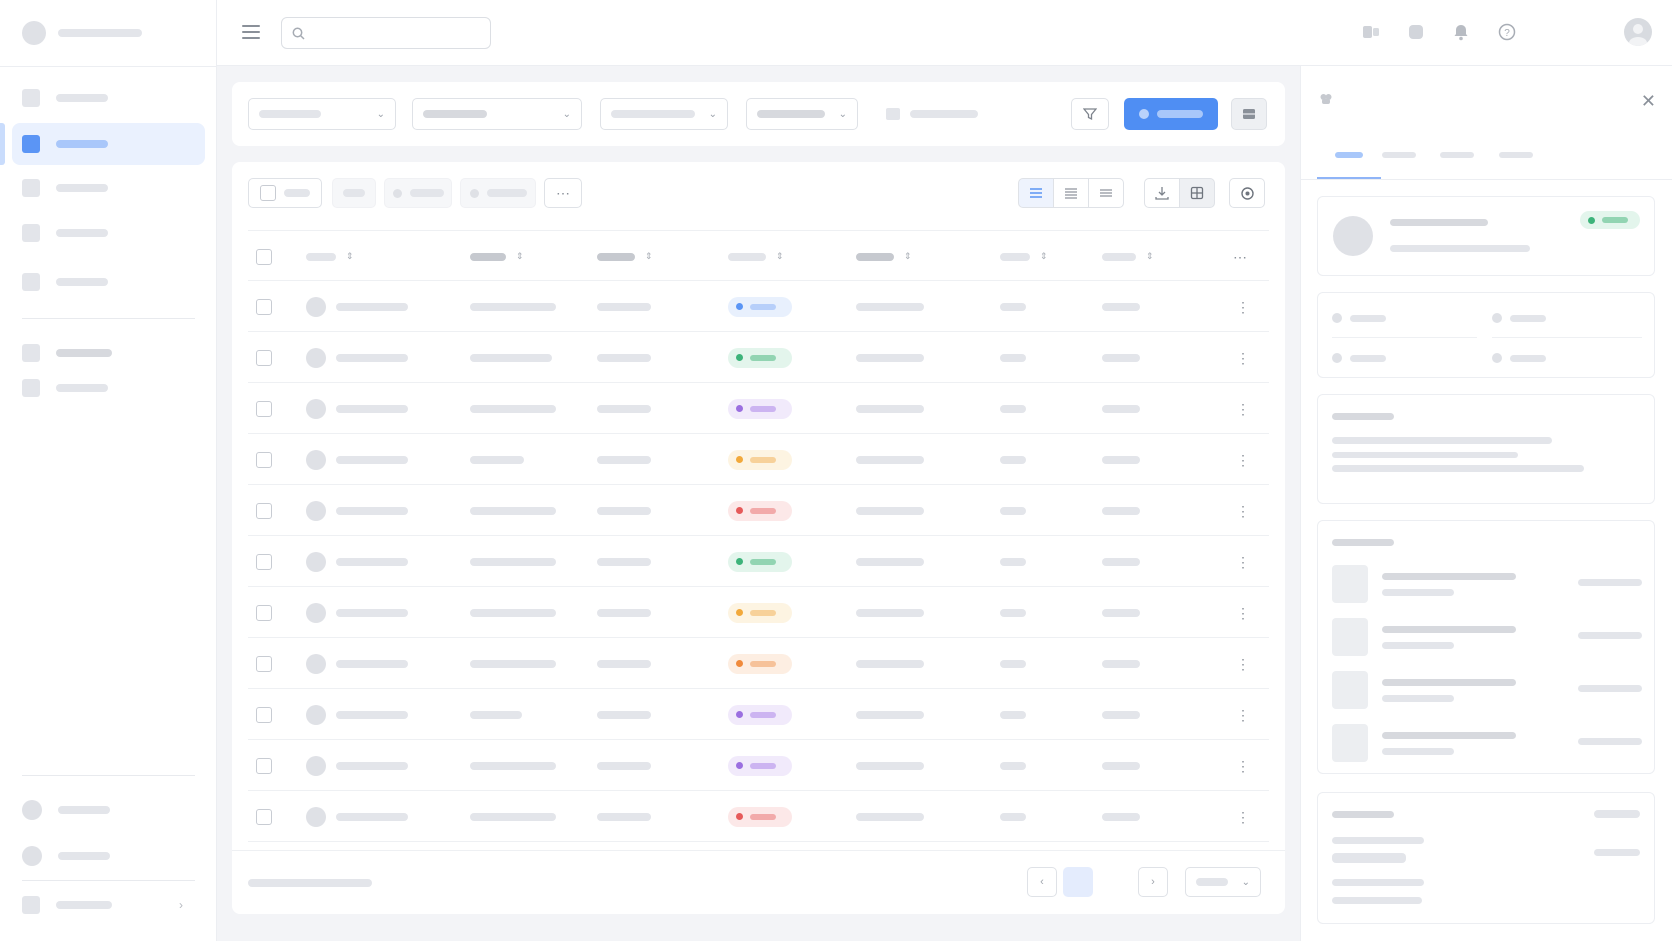 The height and width of the screenshot is (941, 1672). I want to click on column-header-2: ⇕, so click(497, 256).